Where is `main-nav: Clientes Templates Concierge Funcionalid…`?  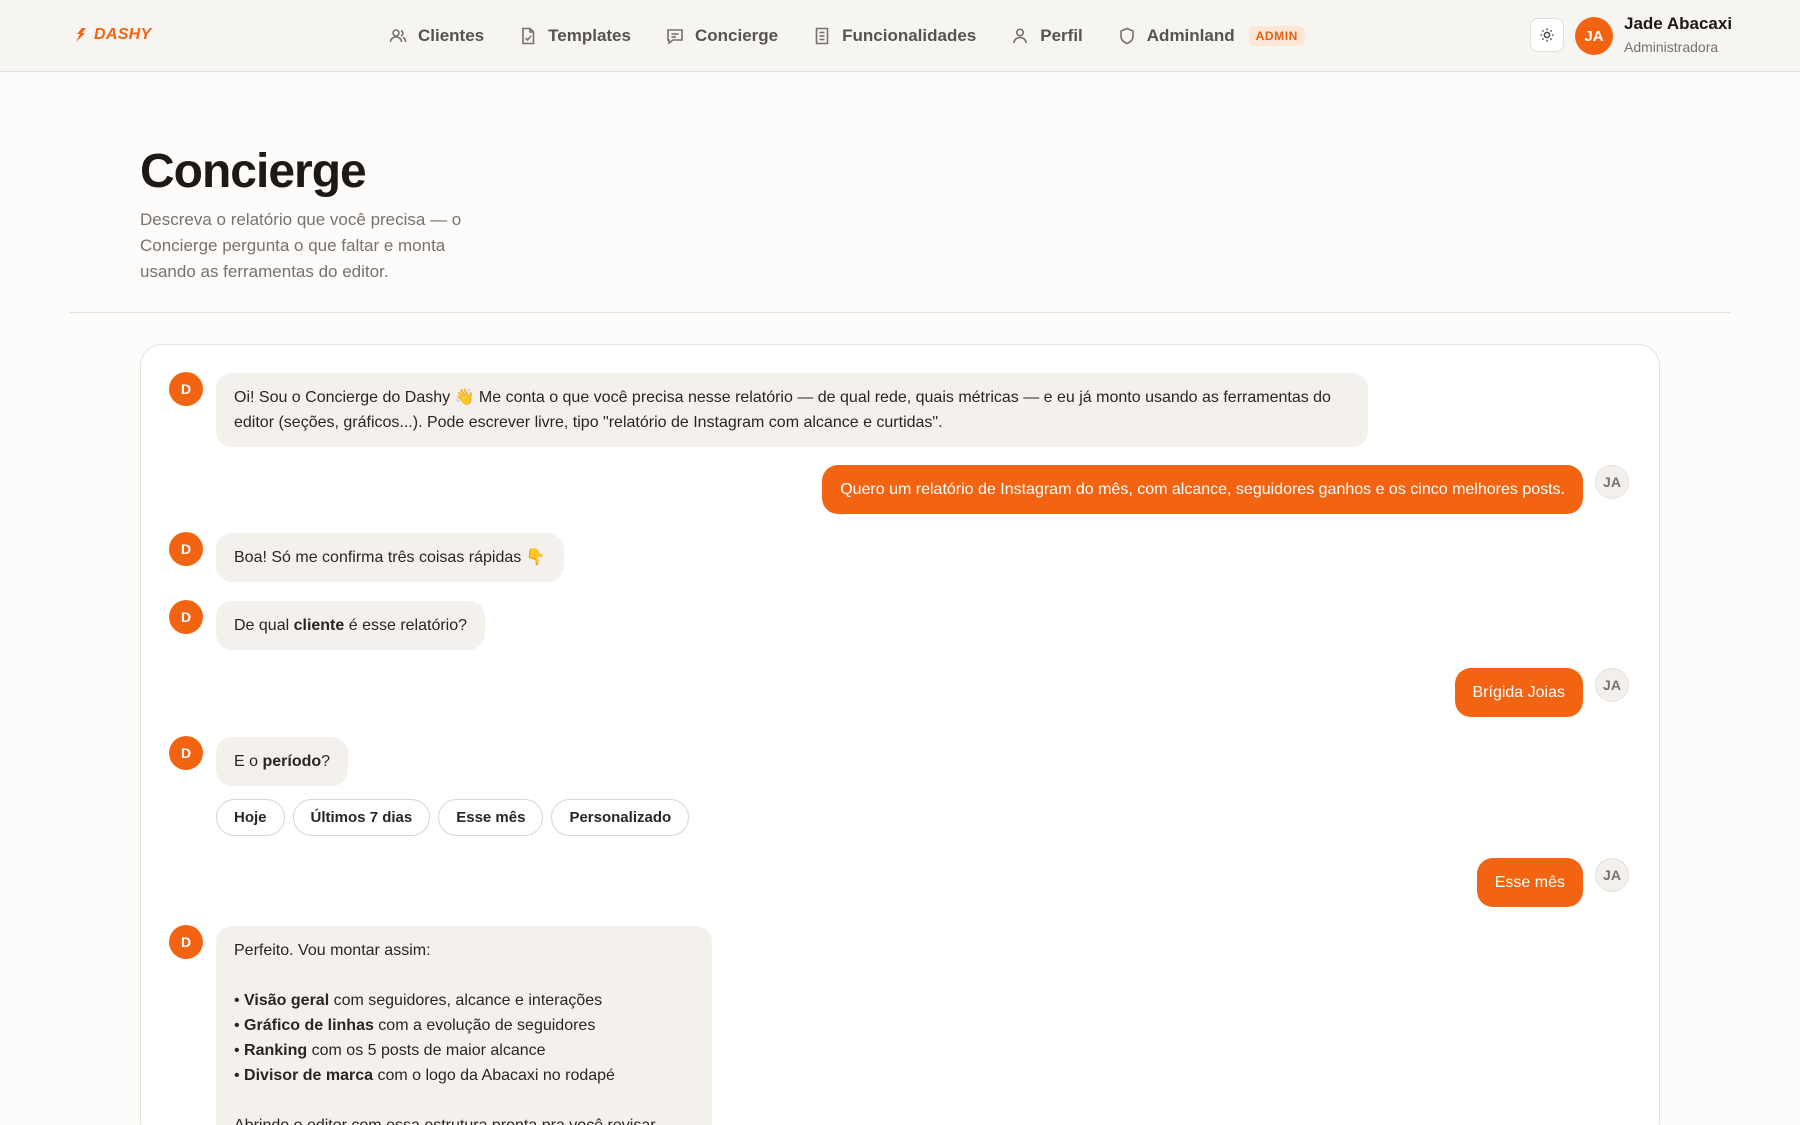 main-nav: Clientes Templates Concierge Funcionalid… is located at coordinates (846, 36).